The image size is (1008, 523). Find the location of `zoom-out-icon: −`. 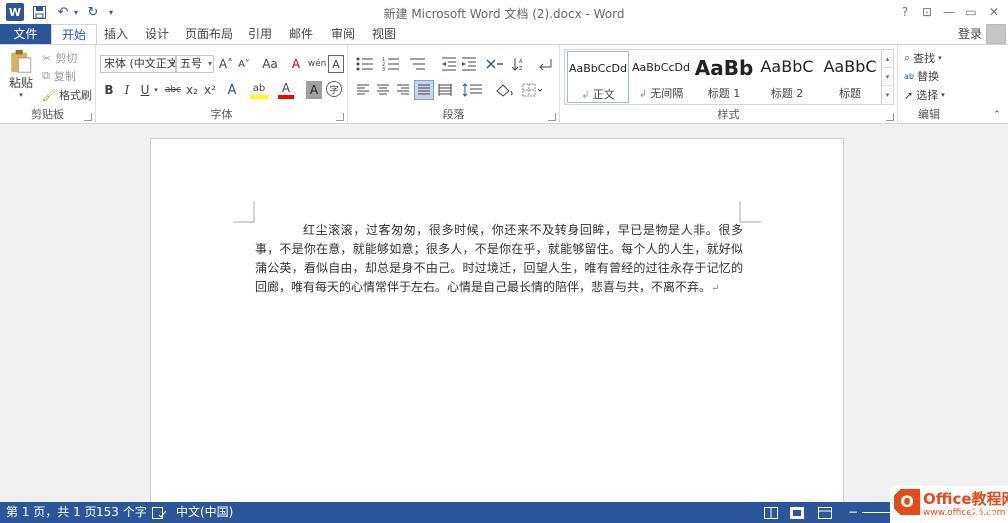

zoom-out-icon: − is located at coordinates (853, 512).